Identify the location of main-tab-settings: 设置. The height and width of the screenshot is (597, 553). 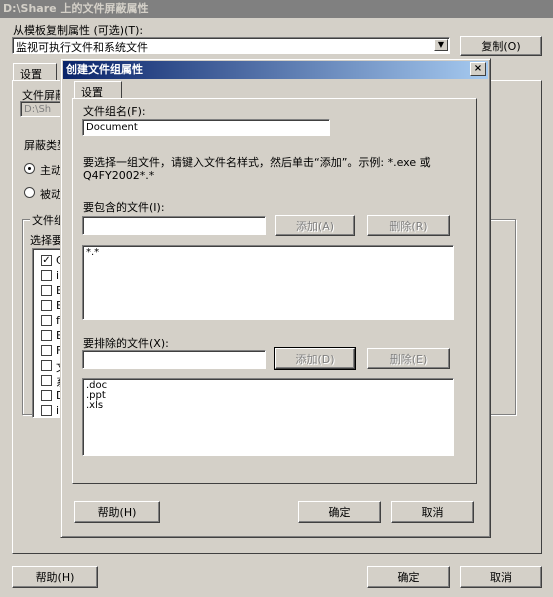
(35, 72).